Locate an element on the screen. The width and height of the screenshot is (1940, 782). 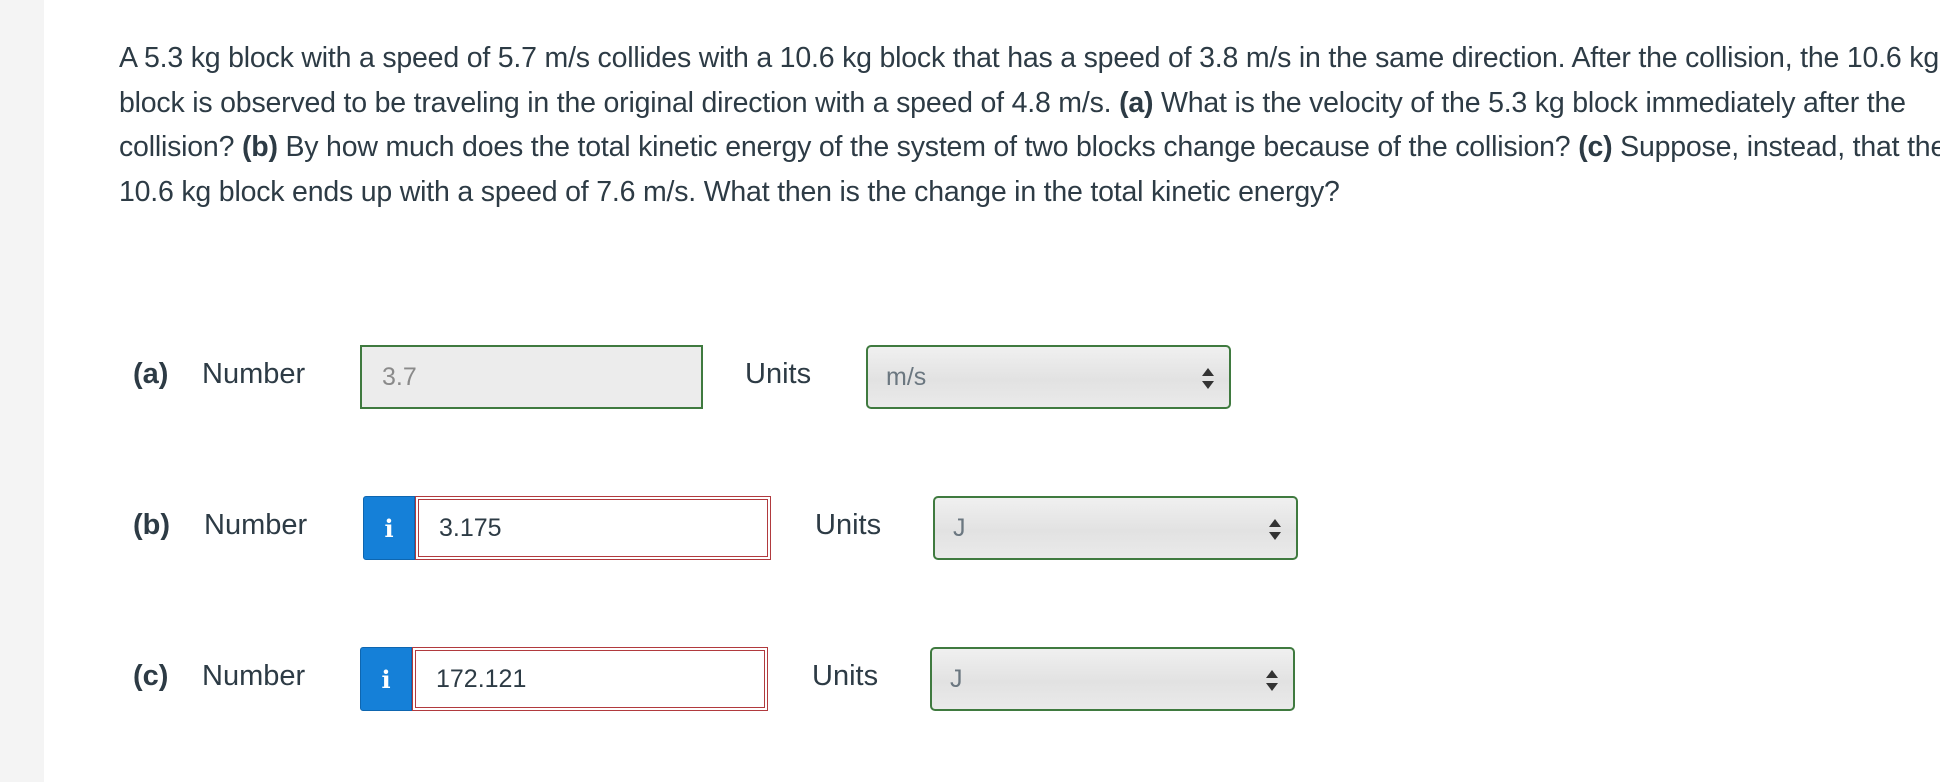
units-select-b-value: J is located at coordinates (959, 528).